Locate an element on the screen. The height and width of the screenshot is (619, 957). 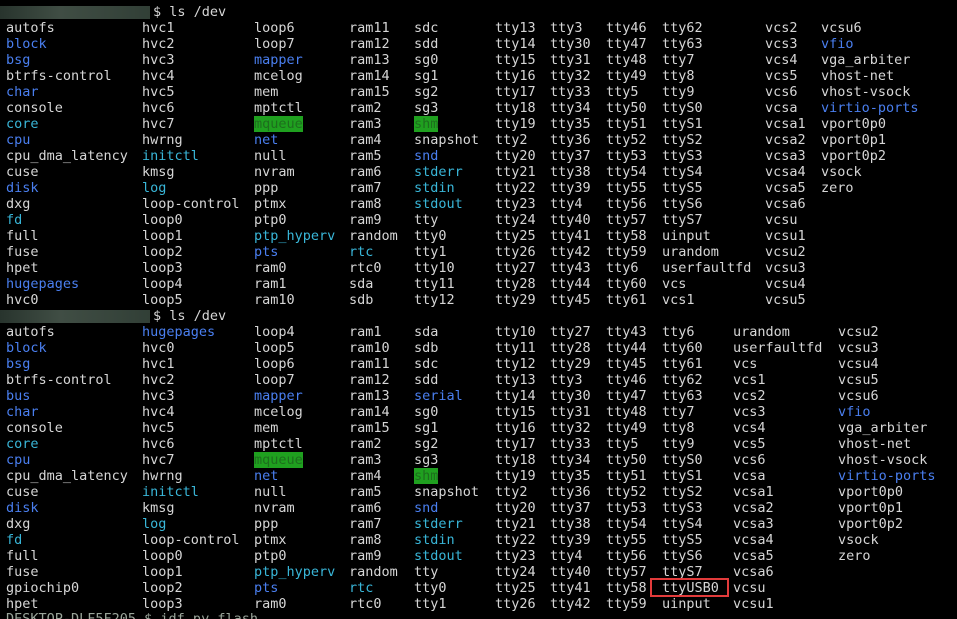
dev-entry: serial is located at coordinates (438, 396).